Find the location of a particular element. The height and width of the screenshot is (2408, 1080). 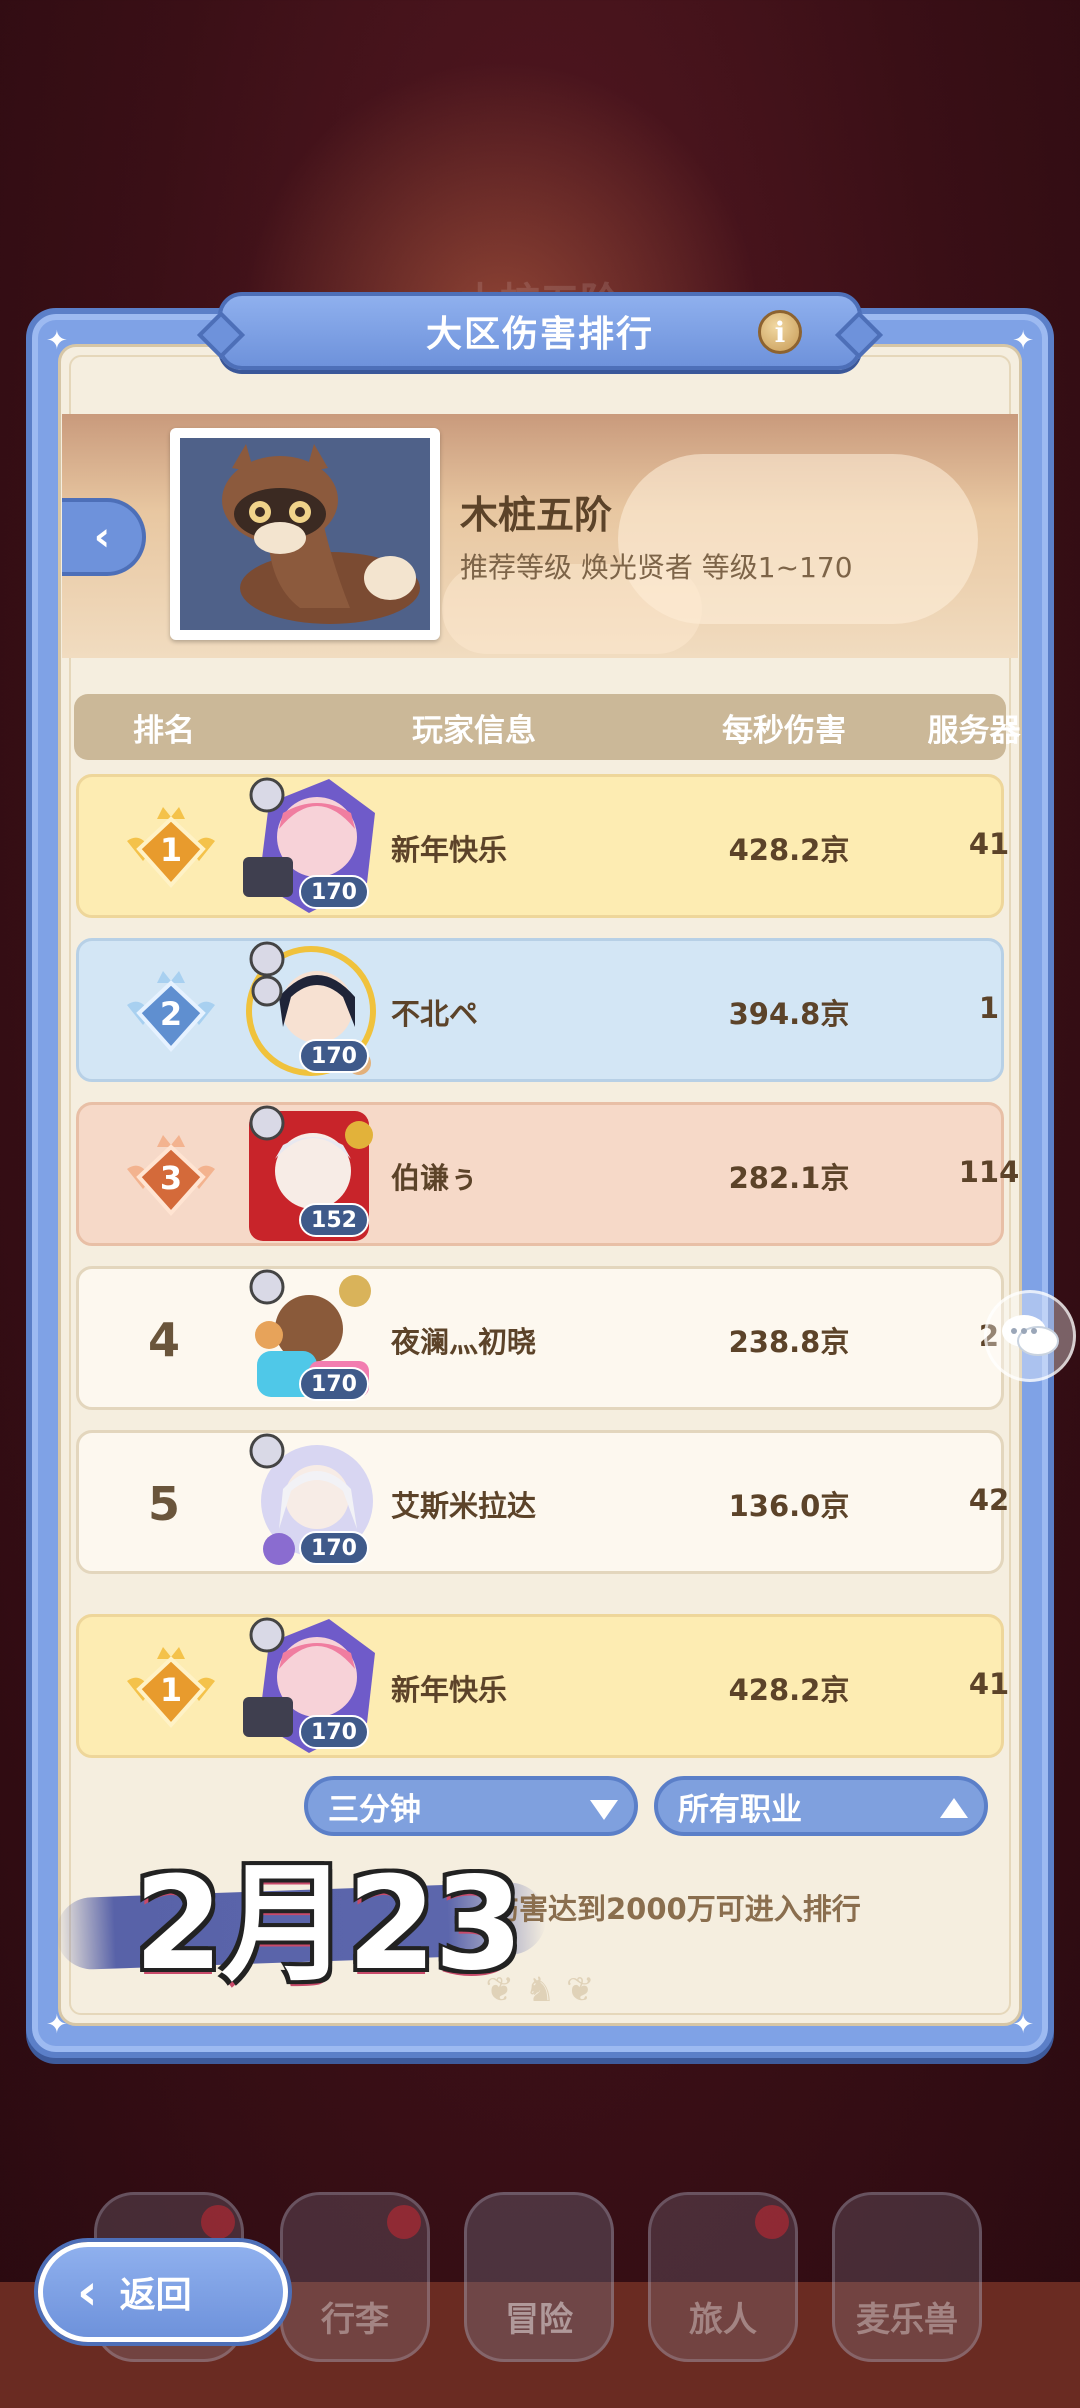

nav-traveler: 旅人 is located at coordinates (723, 2277).